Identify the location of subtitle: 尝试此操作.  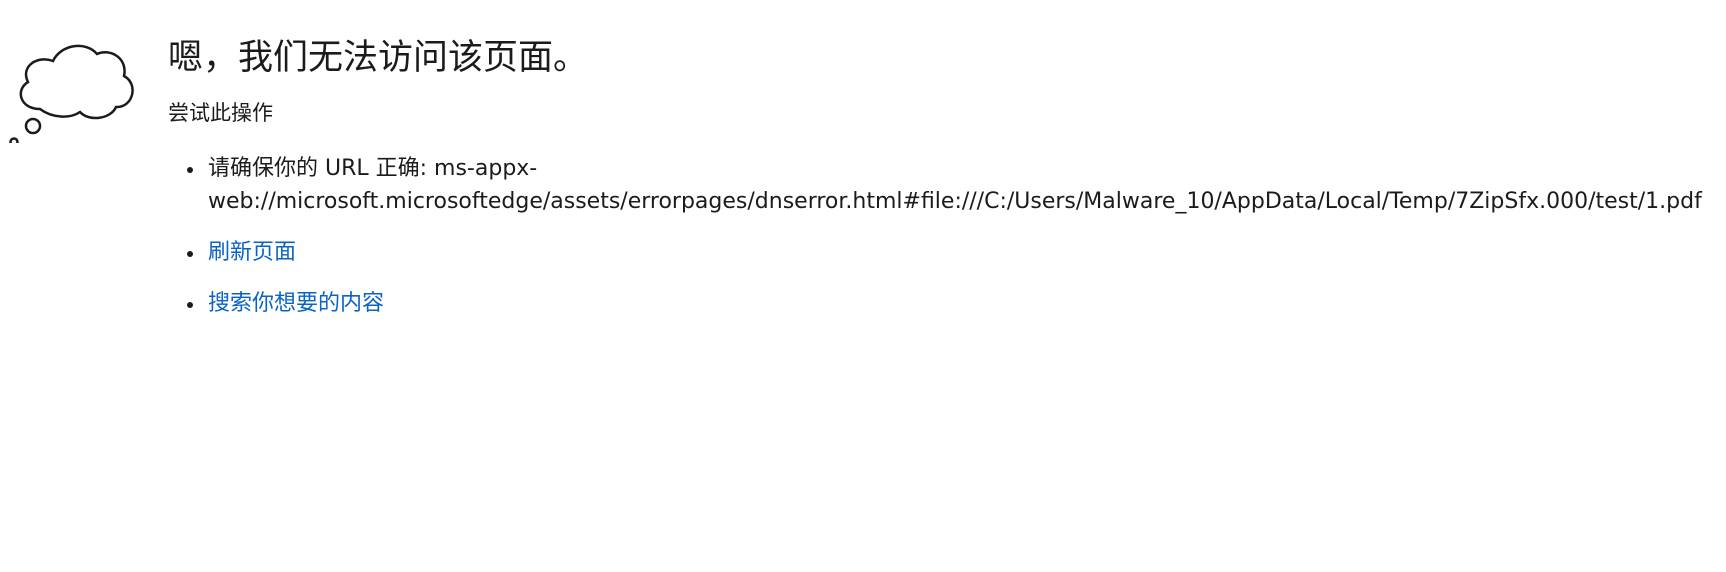
(220, 113).